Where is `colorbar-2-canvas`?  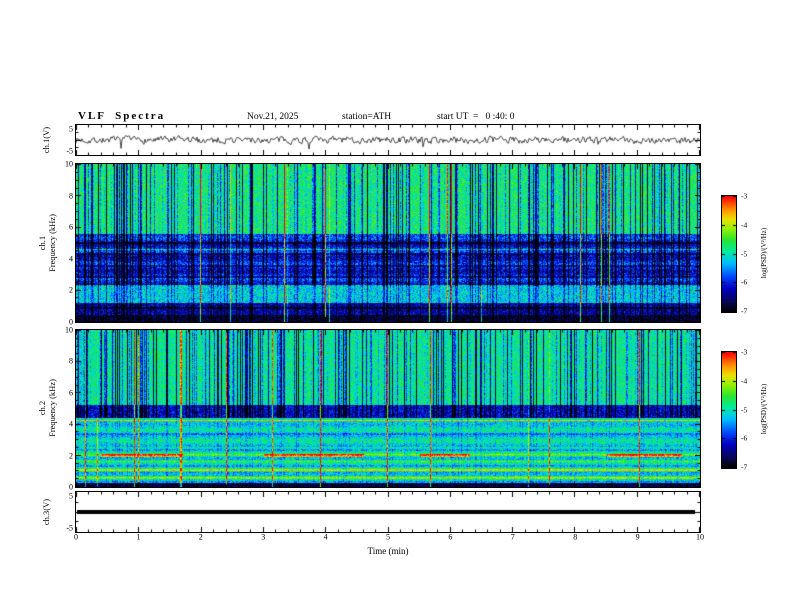 colorbar-2-canvas is located at coordinates (729, 410).